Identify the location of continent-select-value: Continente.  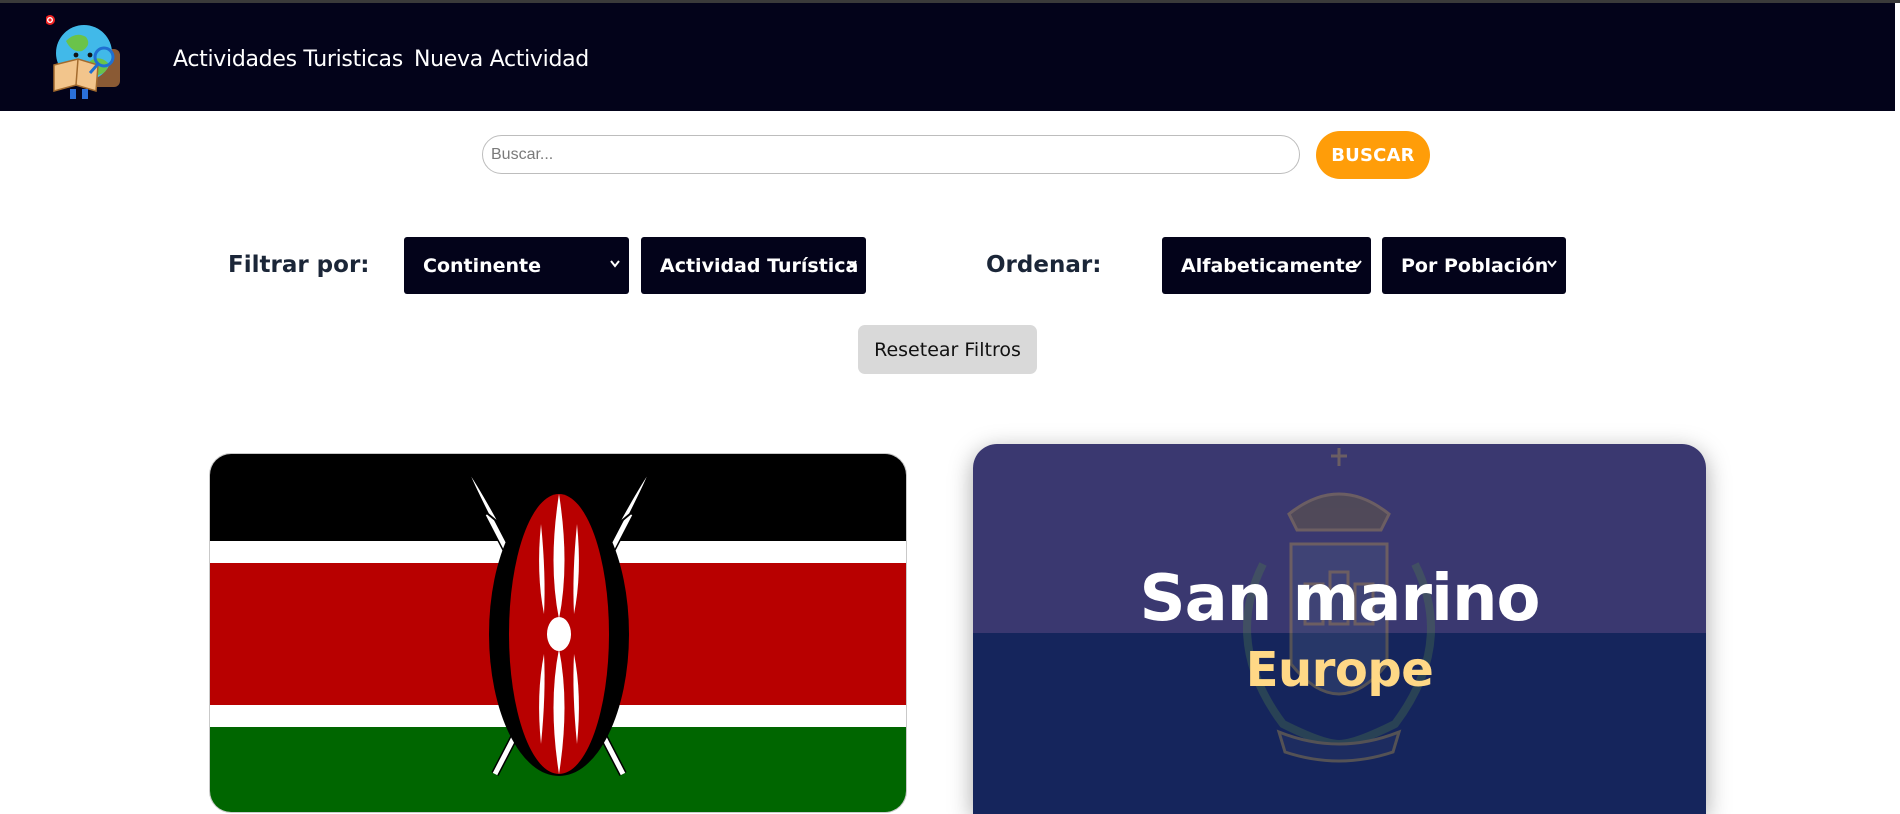
(482, 265).